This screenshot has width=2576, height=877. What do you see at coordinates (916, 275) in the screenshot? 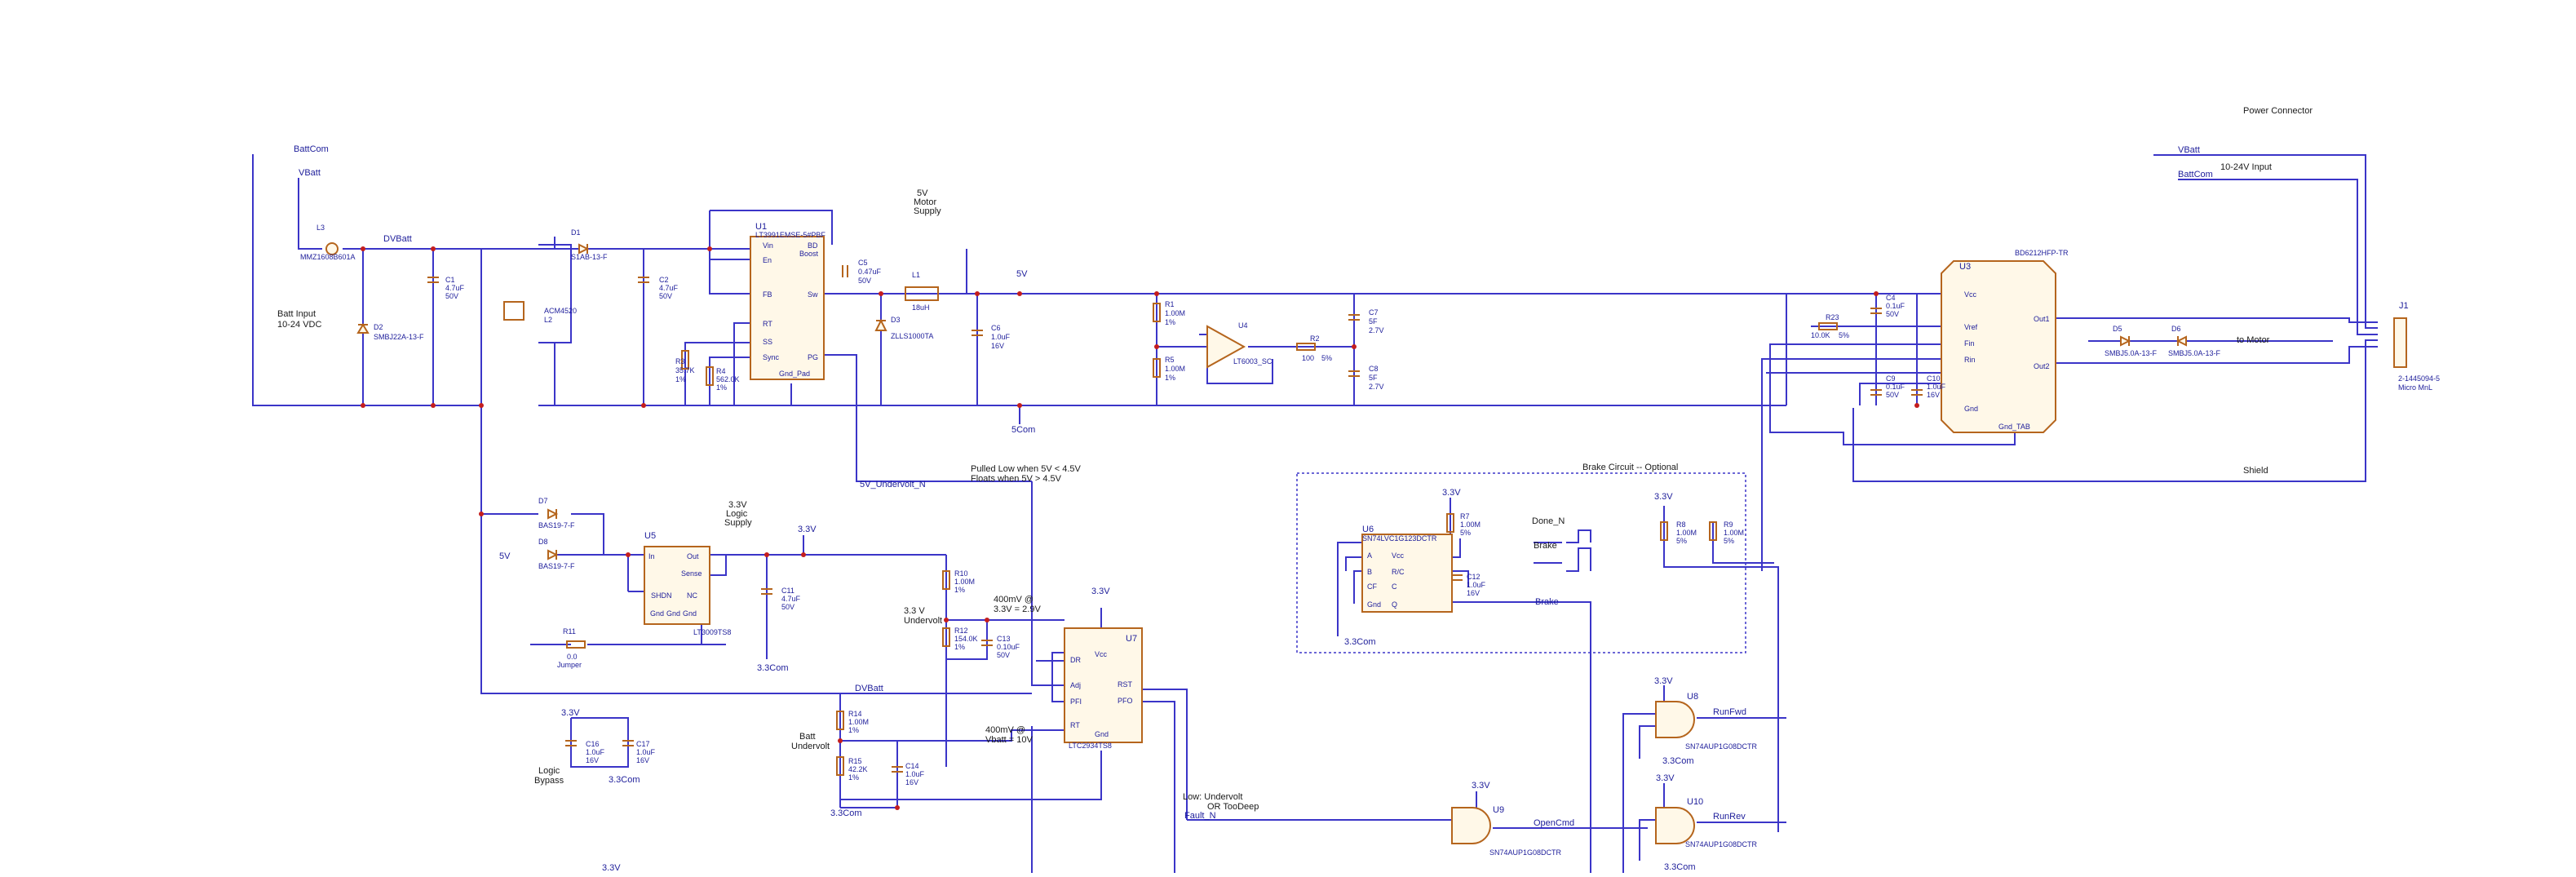
I see `svg-text: L1` at bounding box center [916, 275].